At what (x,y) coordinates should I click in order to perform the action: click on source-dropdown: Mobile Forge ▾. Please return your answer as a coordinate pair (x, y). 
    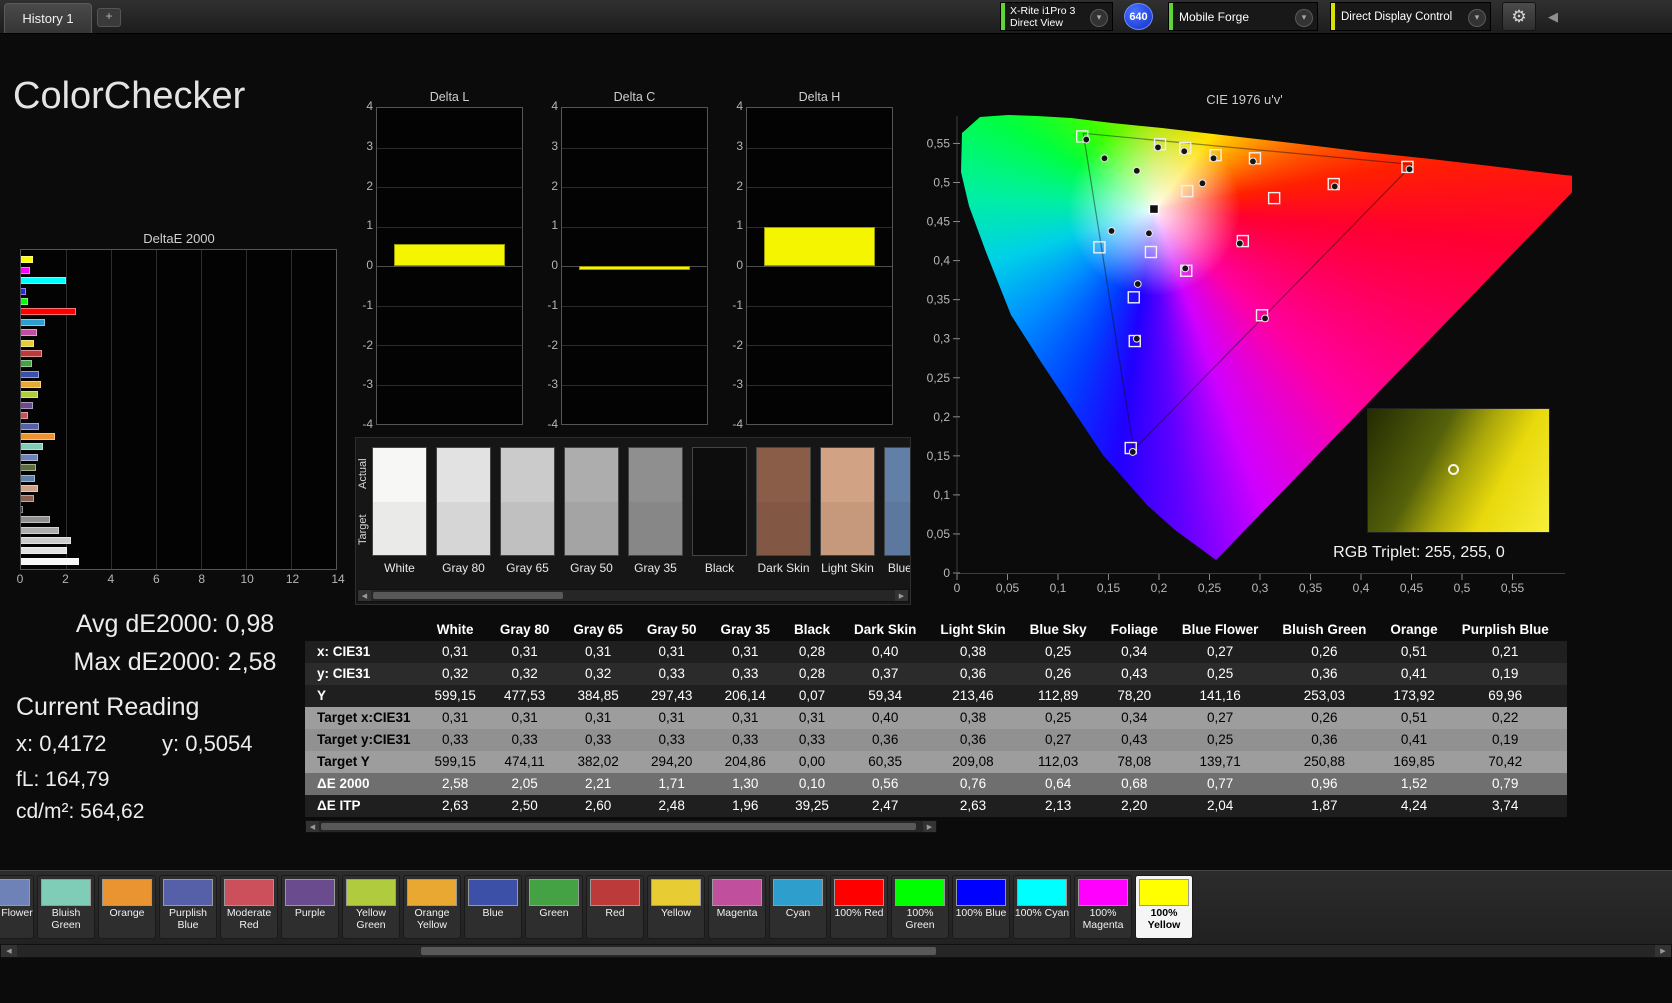
    Looking at the image, I should click on (1243, 16).